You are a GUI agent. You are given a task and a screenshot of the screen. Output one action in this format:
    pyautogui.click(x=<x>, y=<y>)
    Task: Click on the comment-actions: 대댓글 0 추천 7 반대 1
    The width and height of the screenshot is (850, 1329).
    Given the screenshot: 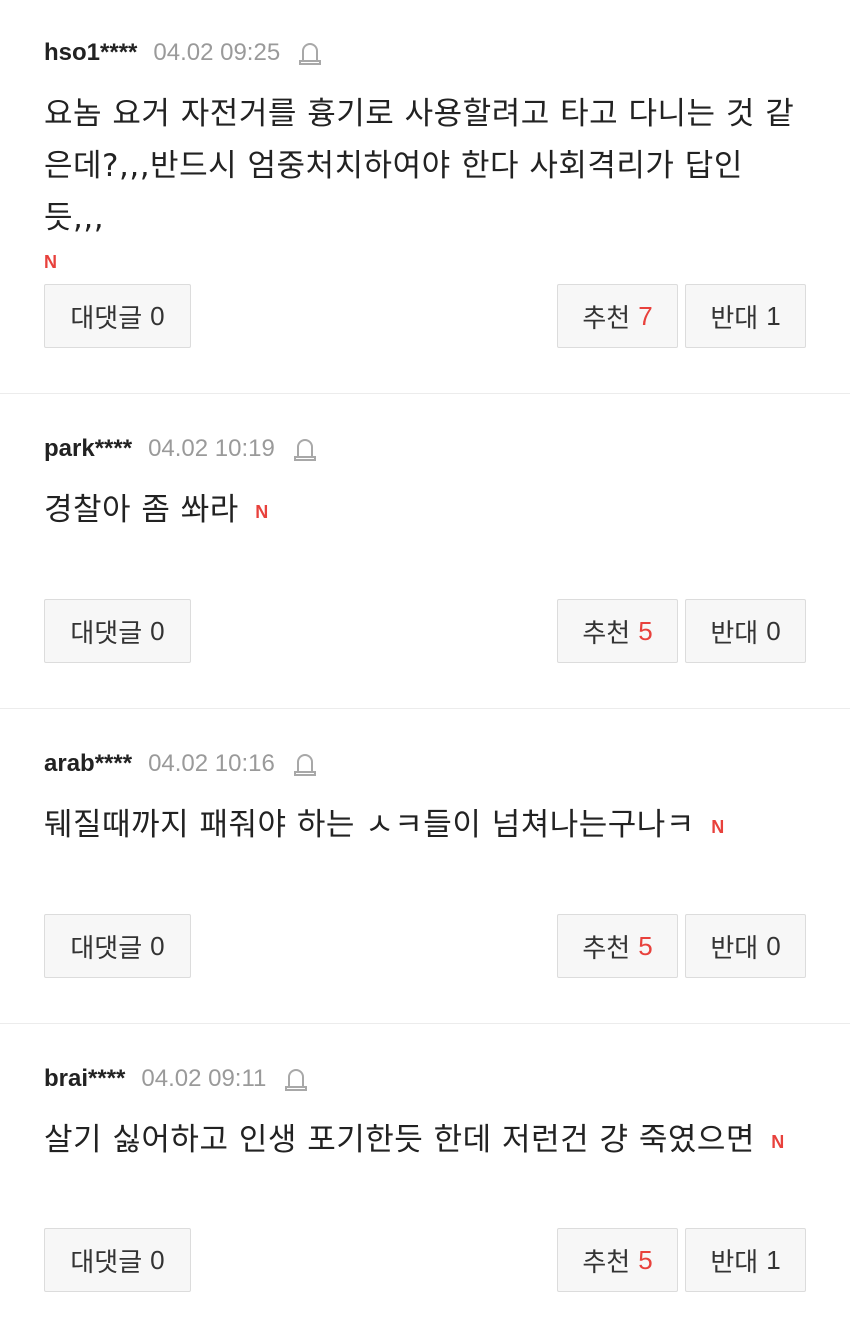 What is the action you would take?
    pyautogui.click(x=425, y=316)
    